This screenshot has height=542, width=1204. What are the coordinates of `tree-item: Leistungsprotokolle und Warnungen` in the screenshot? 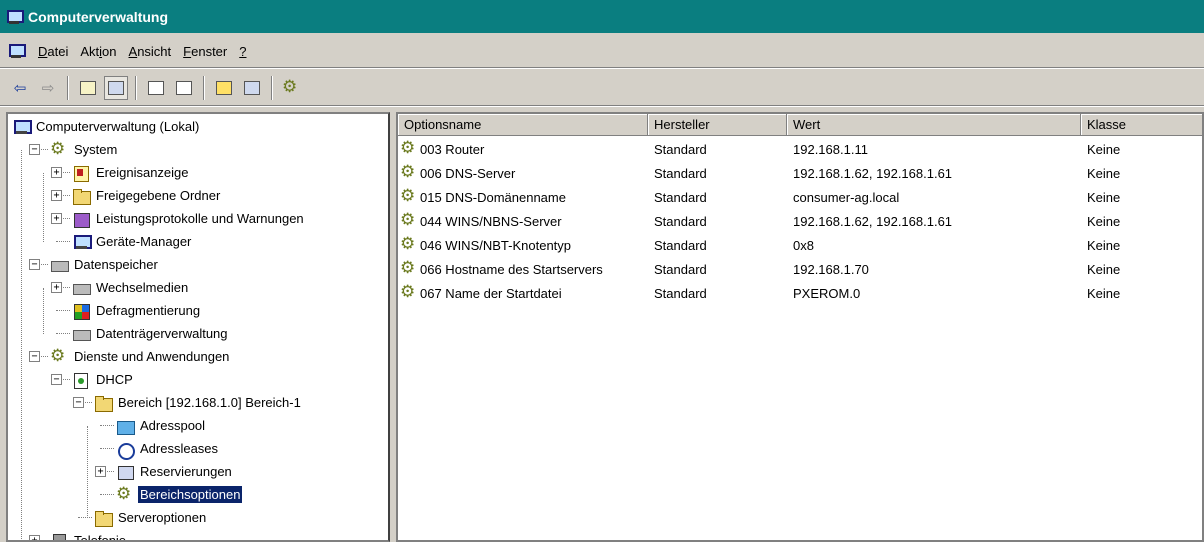 It's located at (189, 218).